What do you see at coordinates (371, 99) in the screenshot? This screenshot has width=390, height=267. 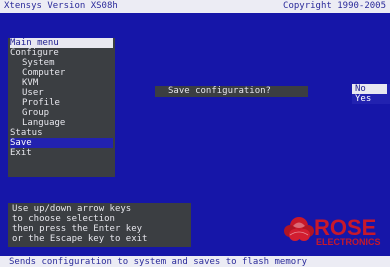 I see `option-yes: Yes` at bounding box center [371, 99].